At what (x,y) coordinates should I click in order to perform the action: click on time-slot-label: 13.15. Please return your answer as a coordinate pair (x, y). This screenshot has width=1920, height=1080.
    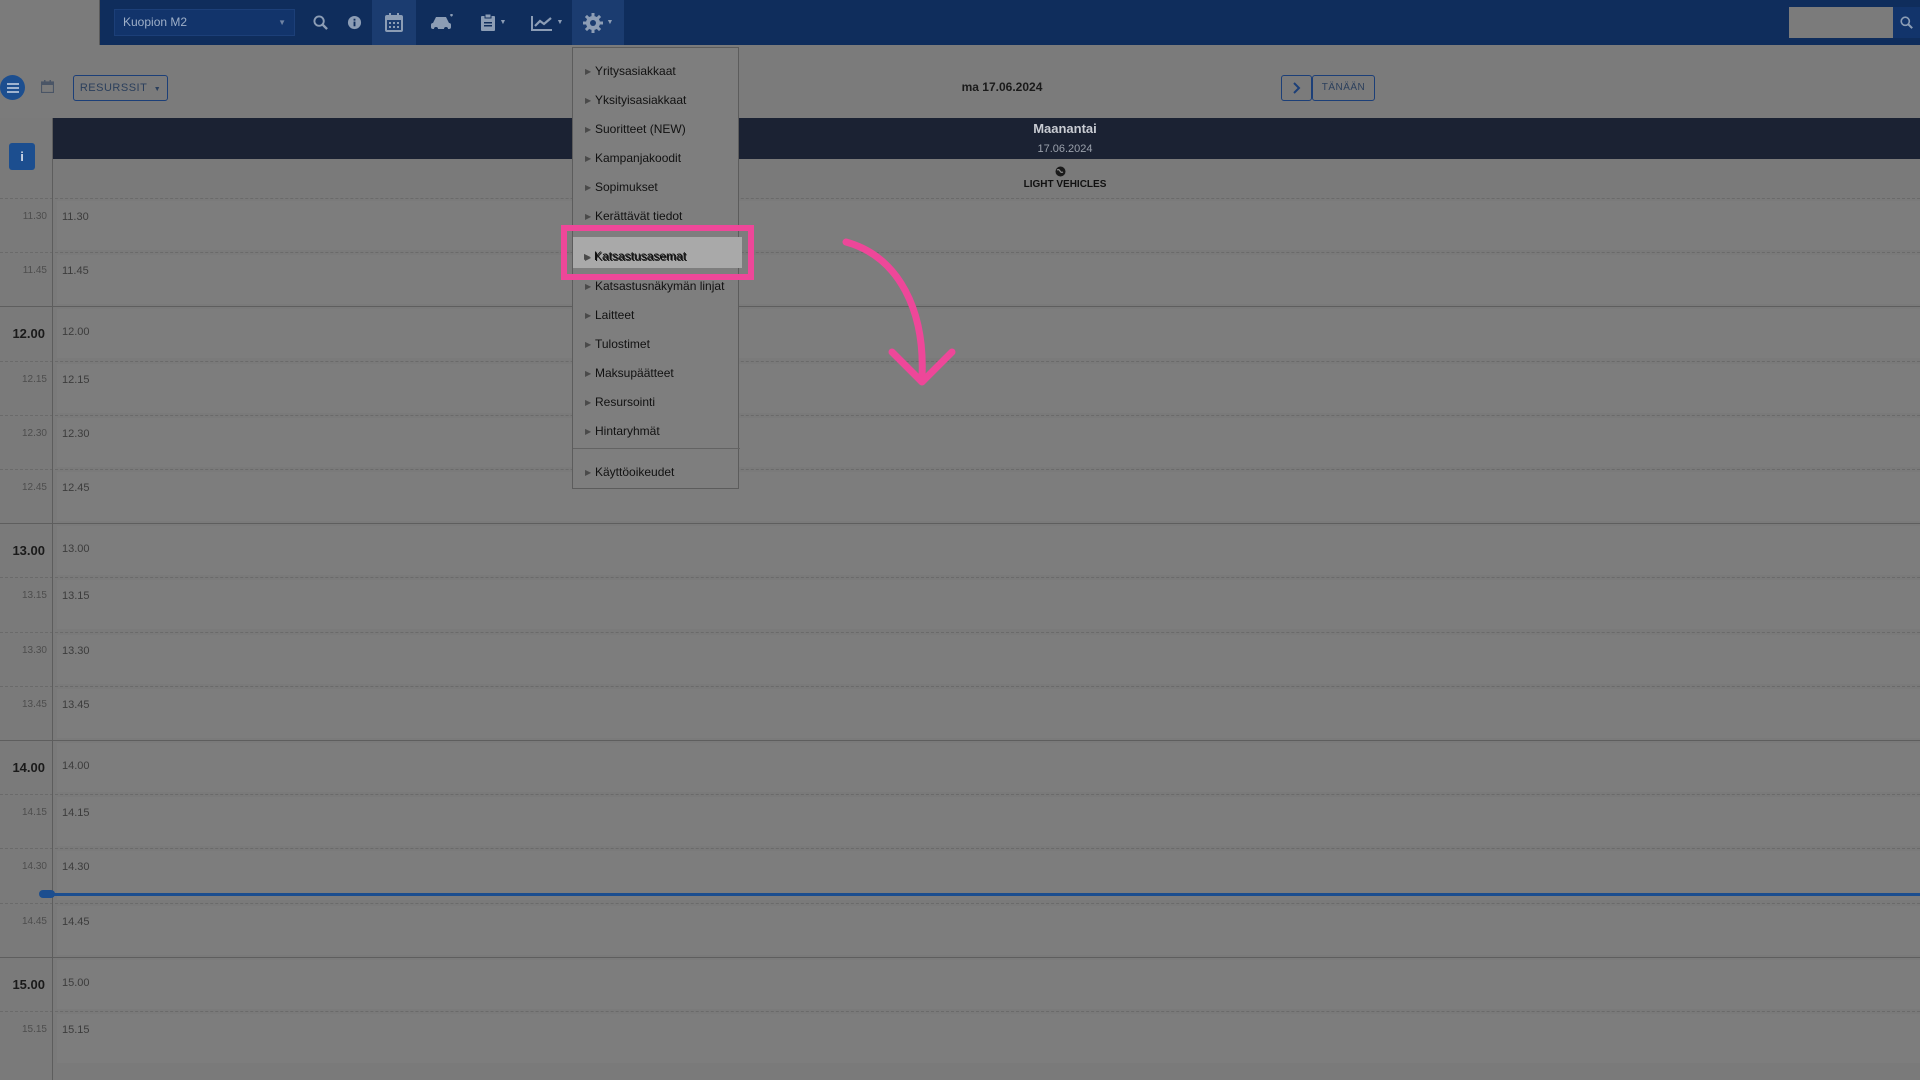
    Looking at the image, I should click on (76, 596).